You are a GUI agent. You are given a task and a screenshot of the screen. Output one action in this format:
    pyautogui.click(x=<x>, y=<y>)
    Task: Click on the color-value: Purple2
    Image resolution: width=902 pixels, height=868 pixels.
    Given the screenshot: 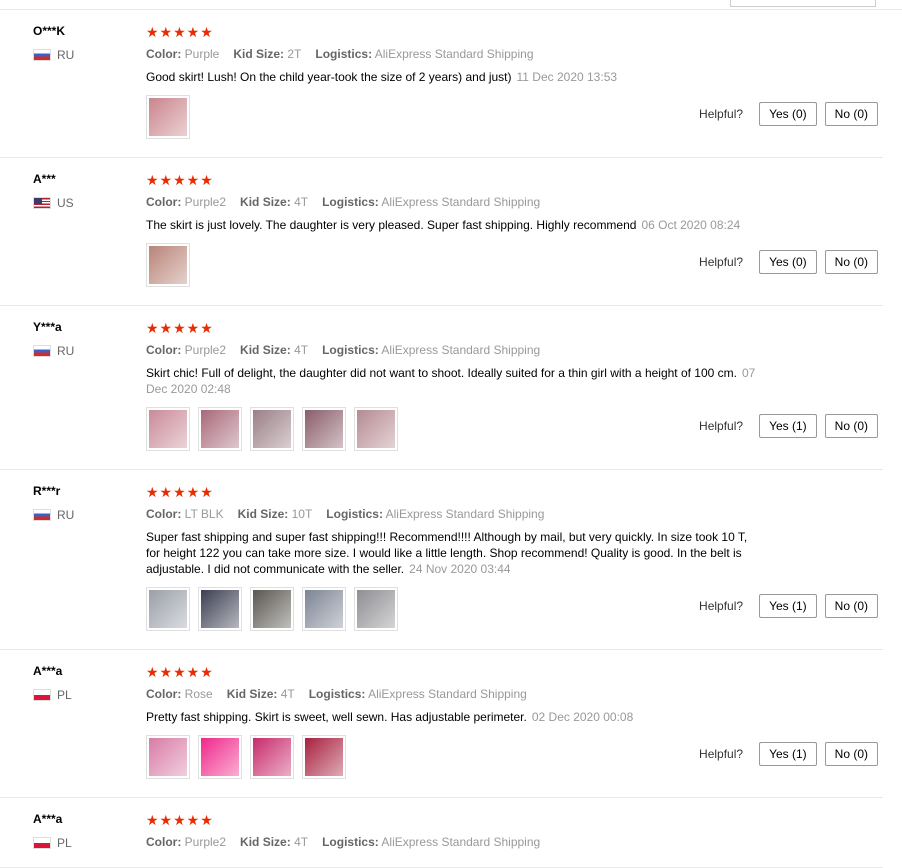 What is the action you would take?
    pyautogui.click(x=205, y=350)
    